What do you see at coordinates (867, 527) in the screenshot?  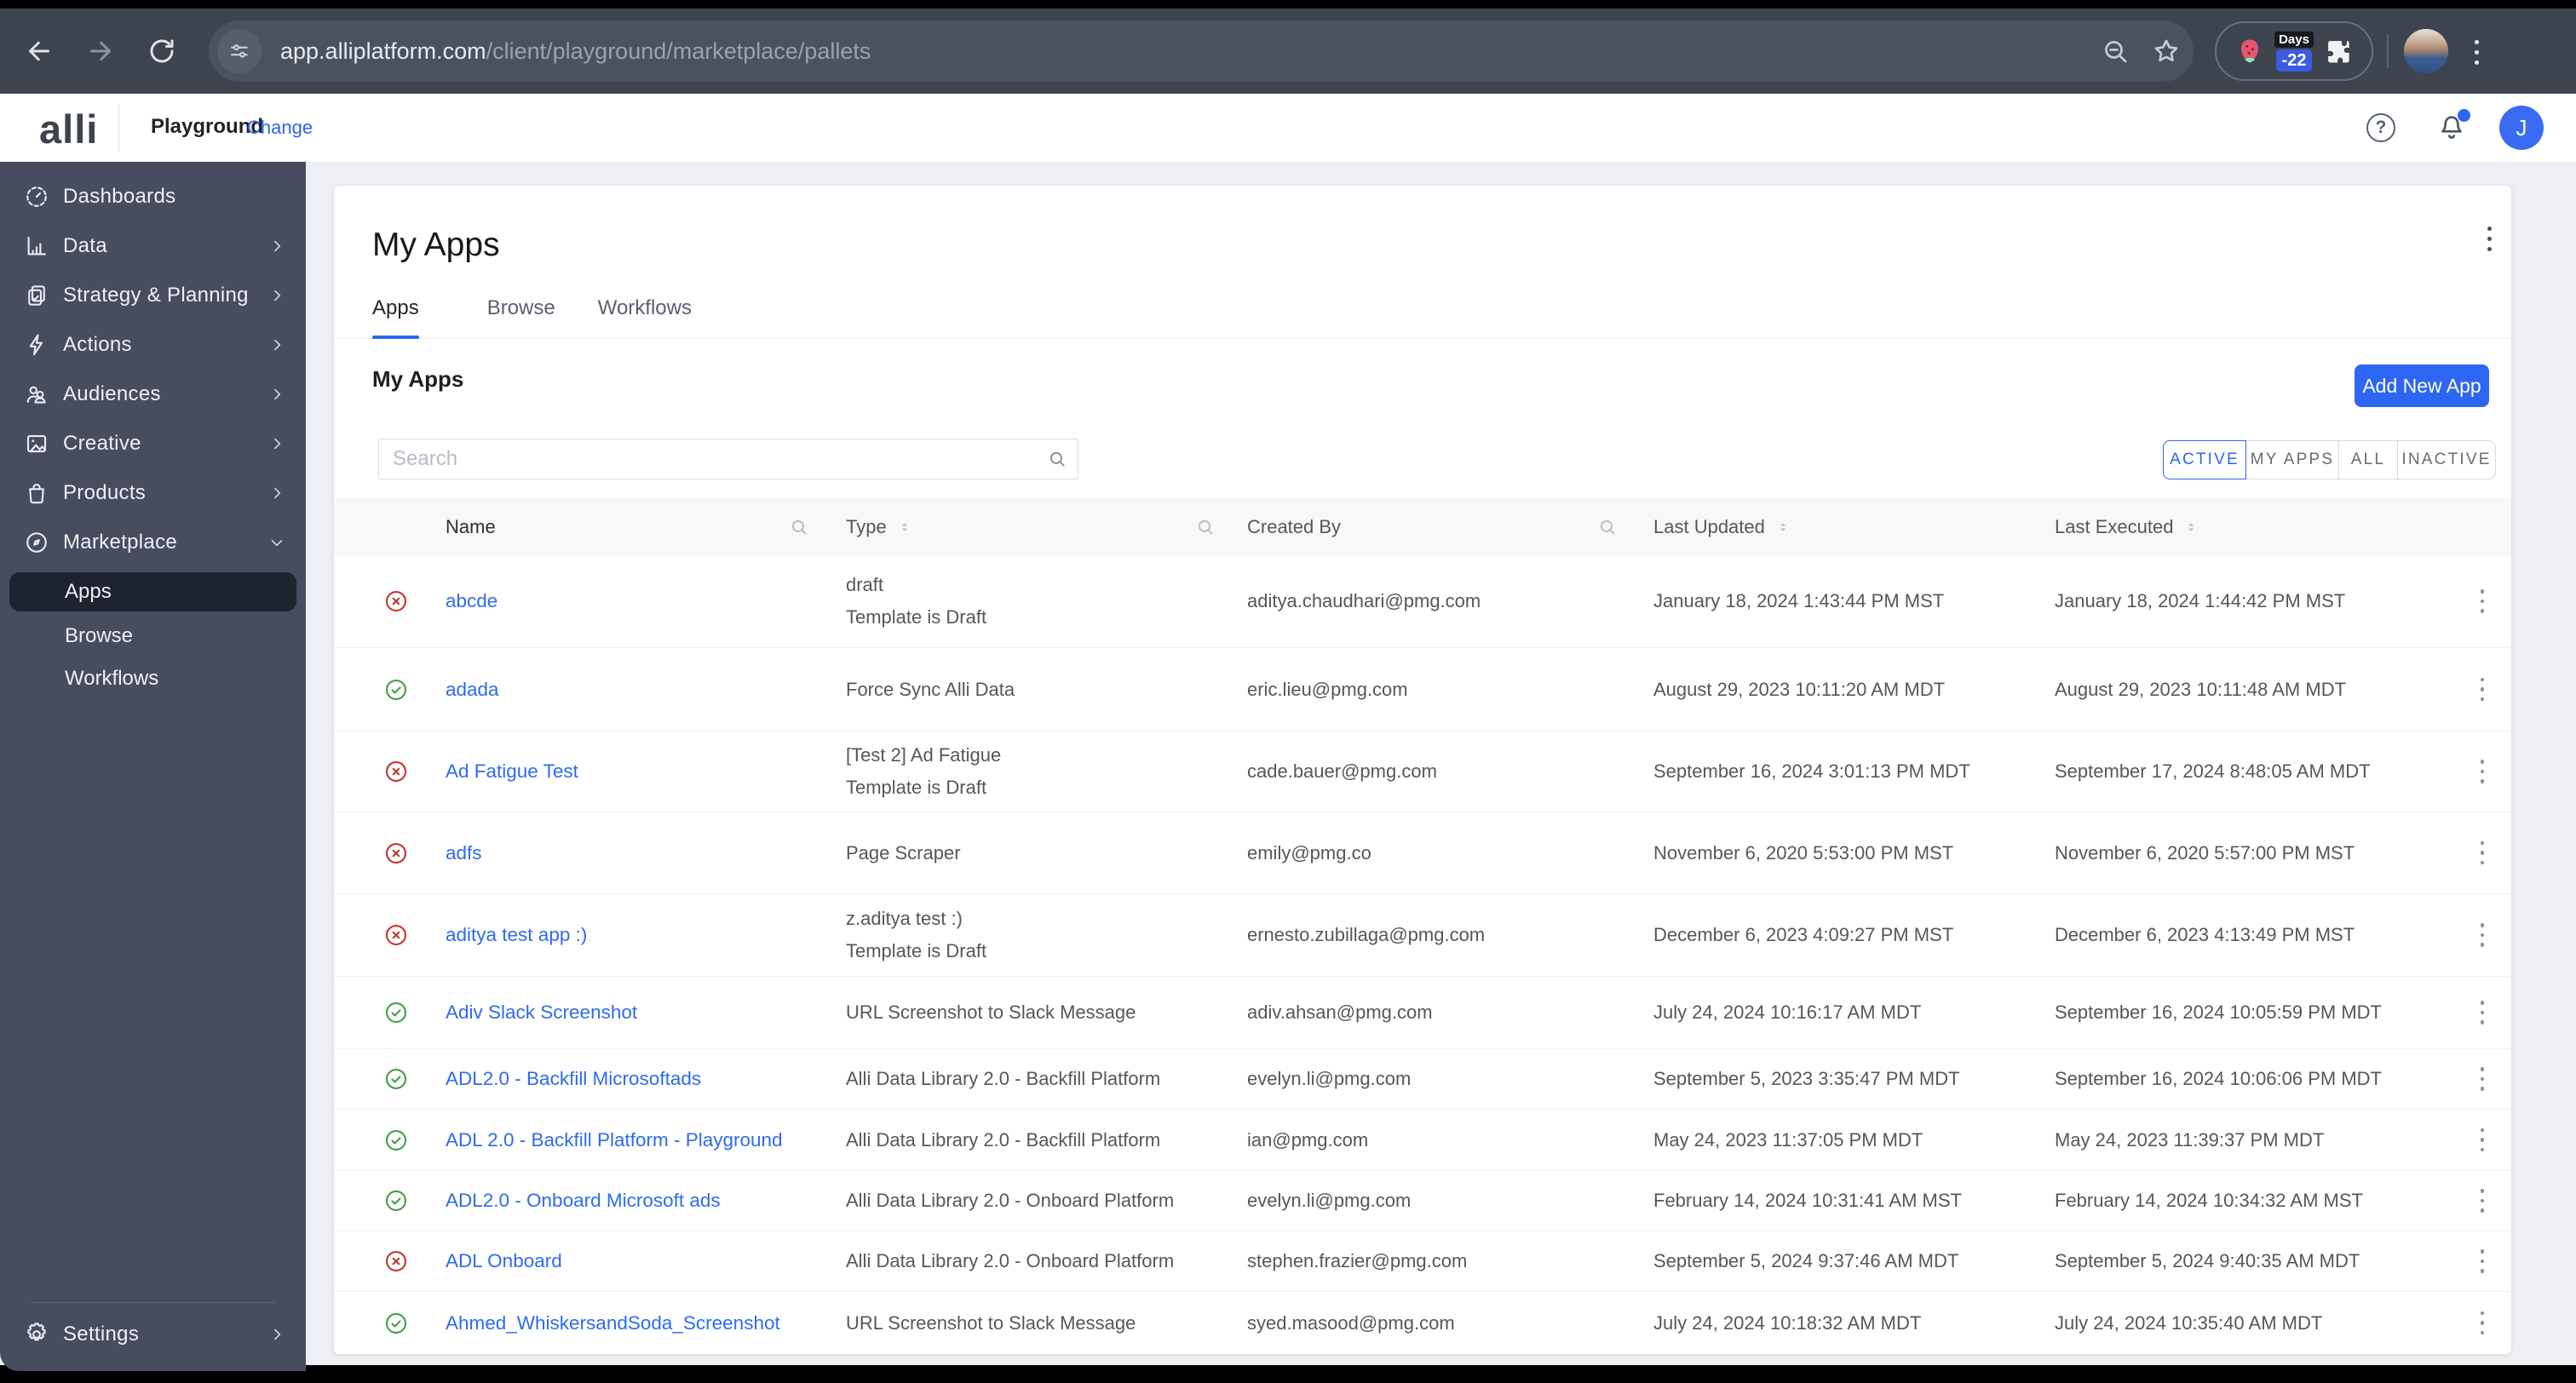 I see `column-header-type: Type` at bounding box center [867, 527].